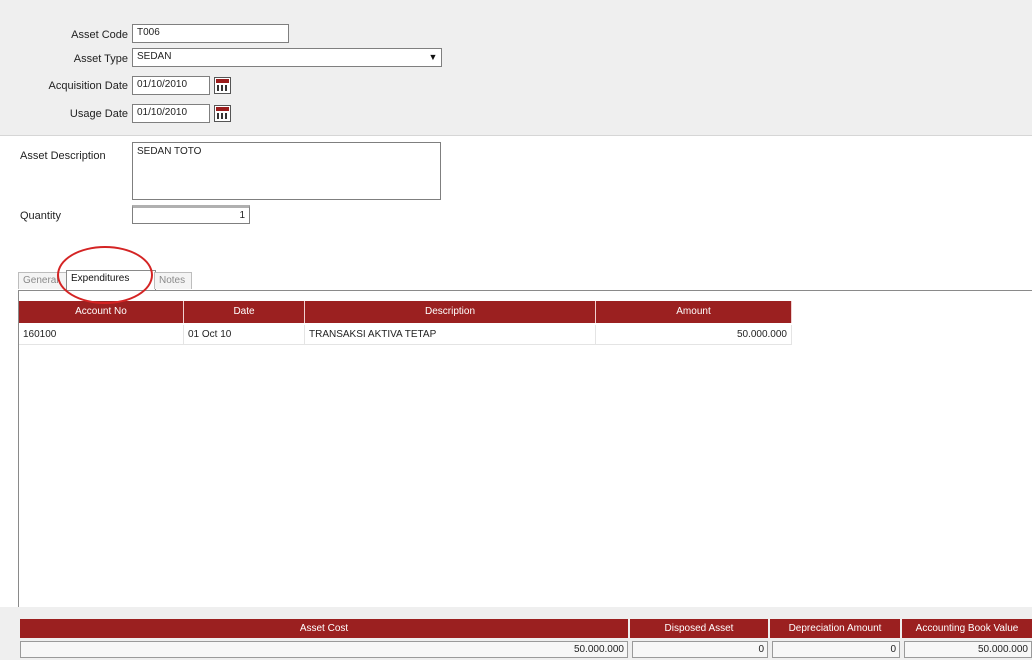 The height and width of the screenshot is (660, 1032). What do you see at coordinates (324, 649) in the screenshot?
I see `asset-cost-value: 50.000.000` at bounding box center [324, 649].